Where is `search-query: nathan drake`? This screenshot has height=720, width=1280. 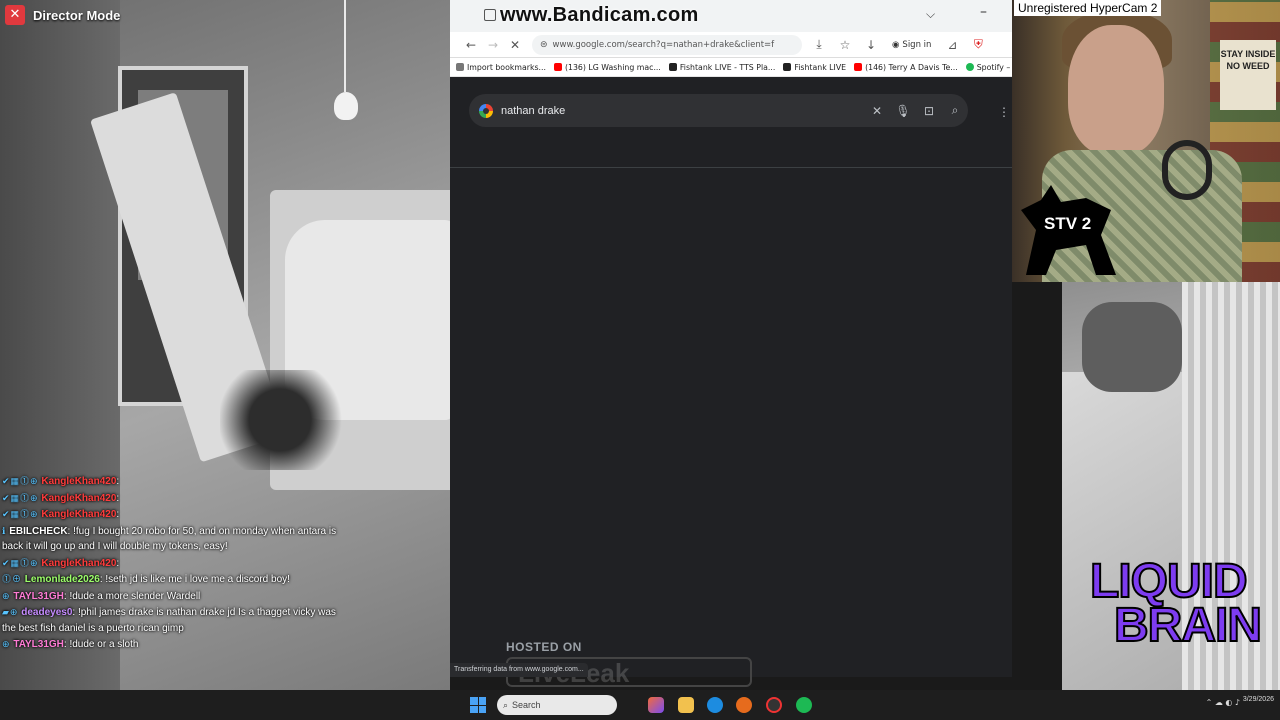
search-query: nathan drake is located at coordinates (682, 111).